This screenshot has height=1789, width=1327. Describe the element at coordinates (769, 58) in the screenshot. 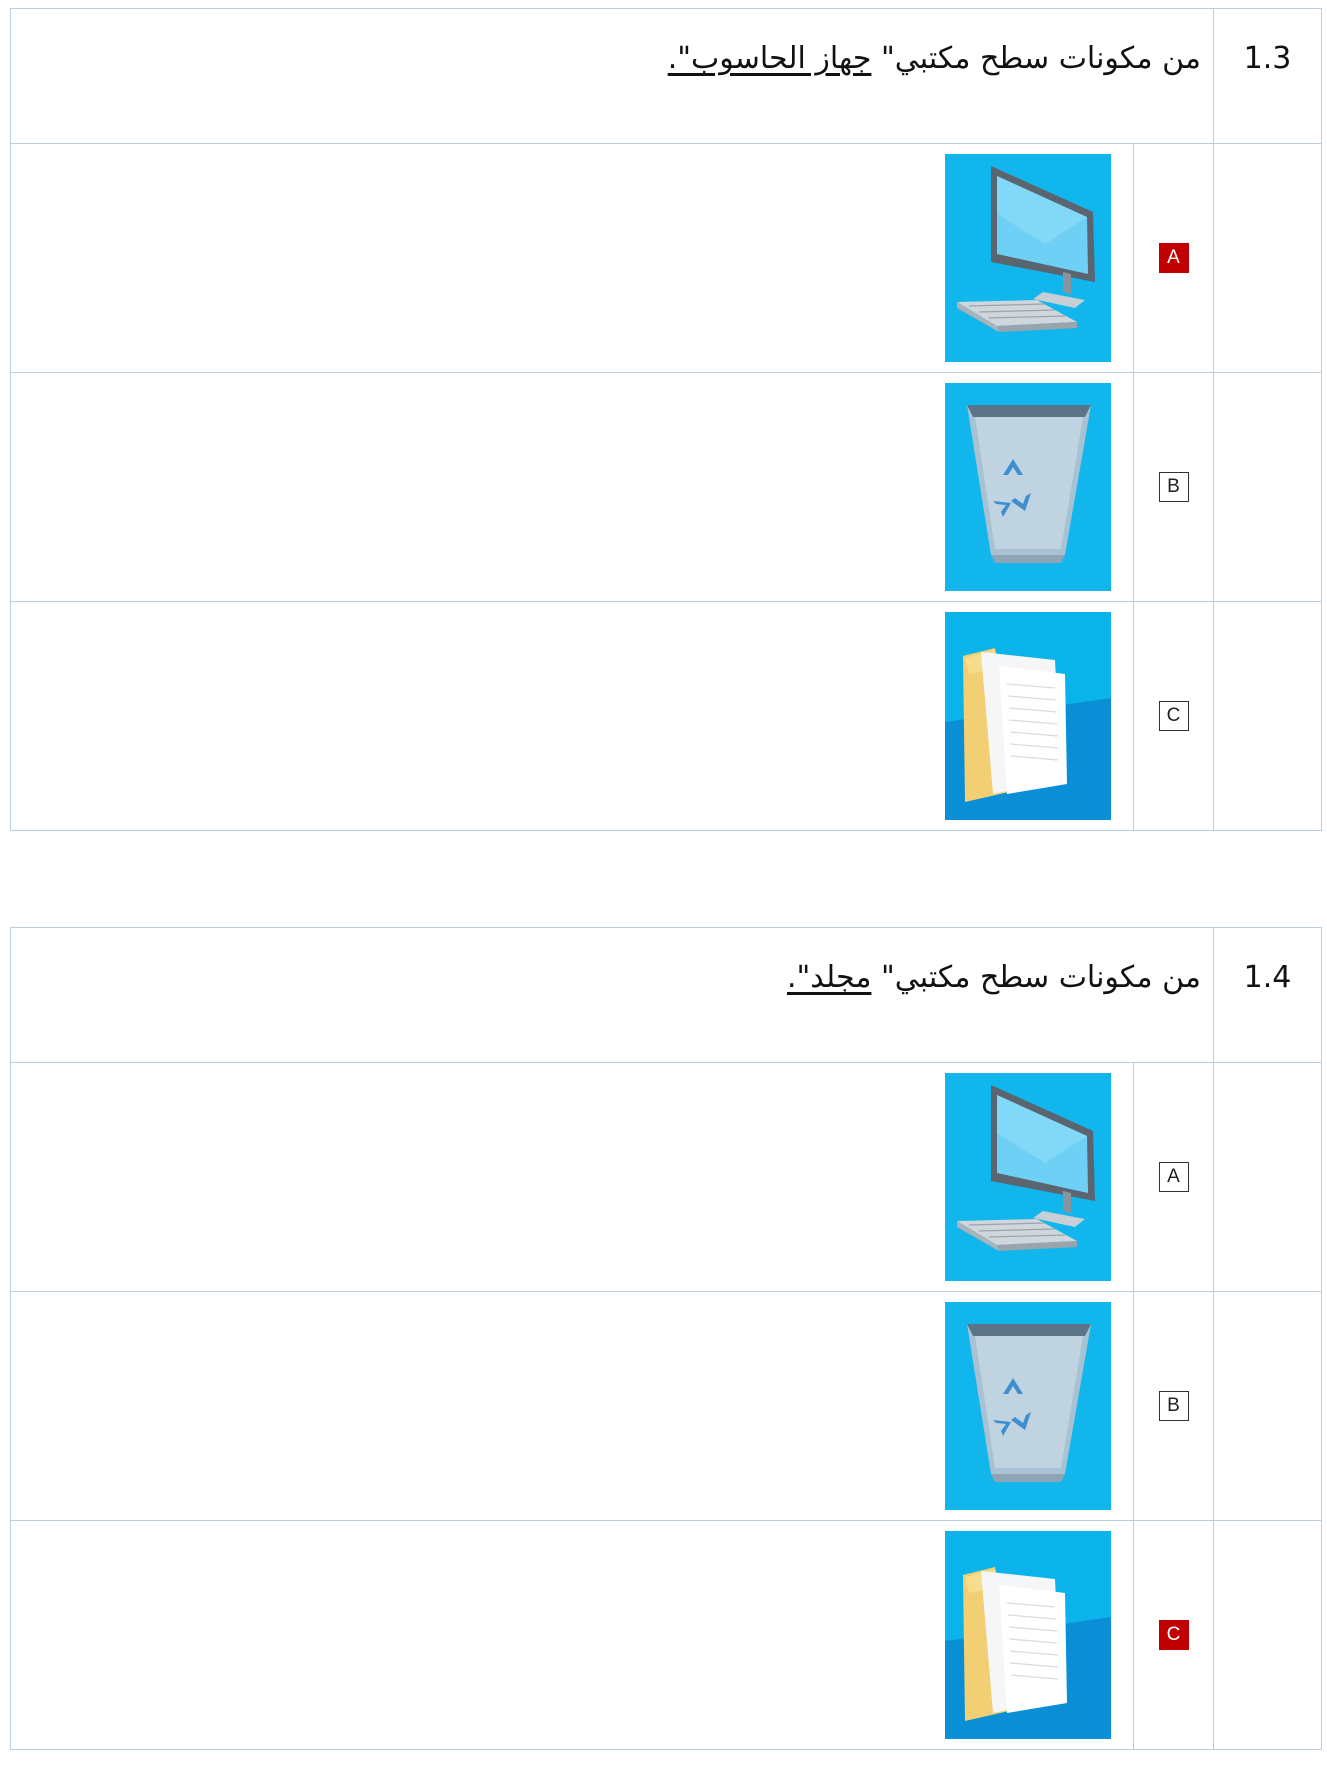

I see `prompt-underlined: جهاز الحاسوب".` at that location.